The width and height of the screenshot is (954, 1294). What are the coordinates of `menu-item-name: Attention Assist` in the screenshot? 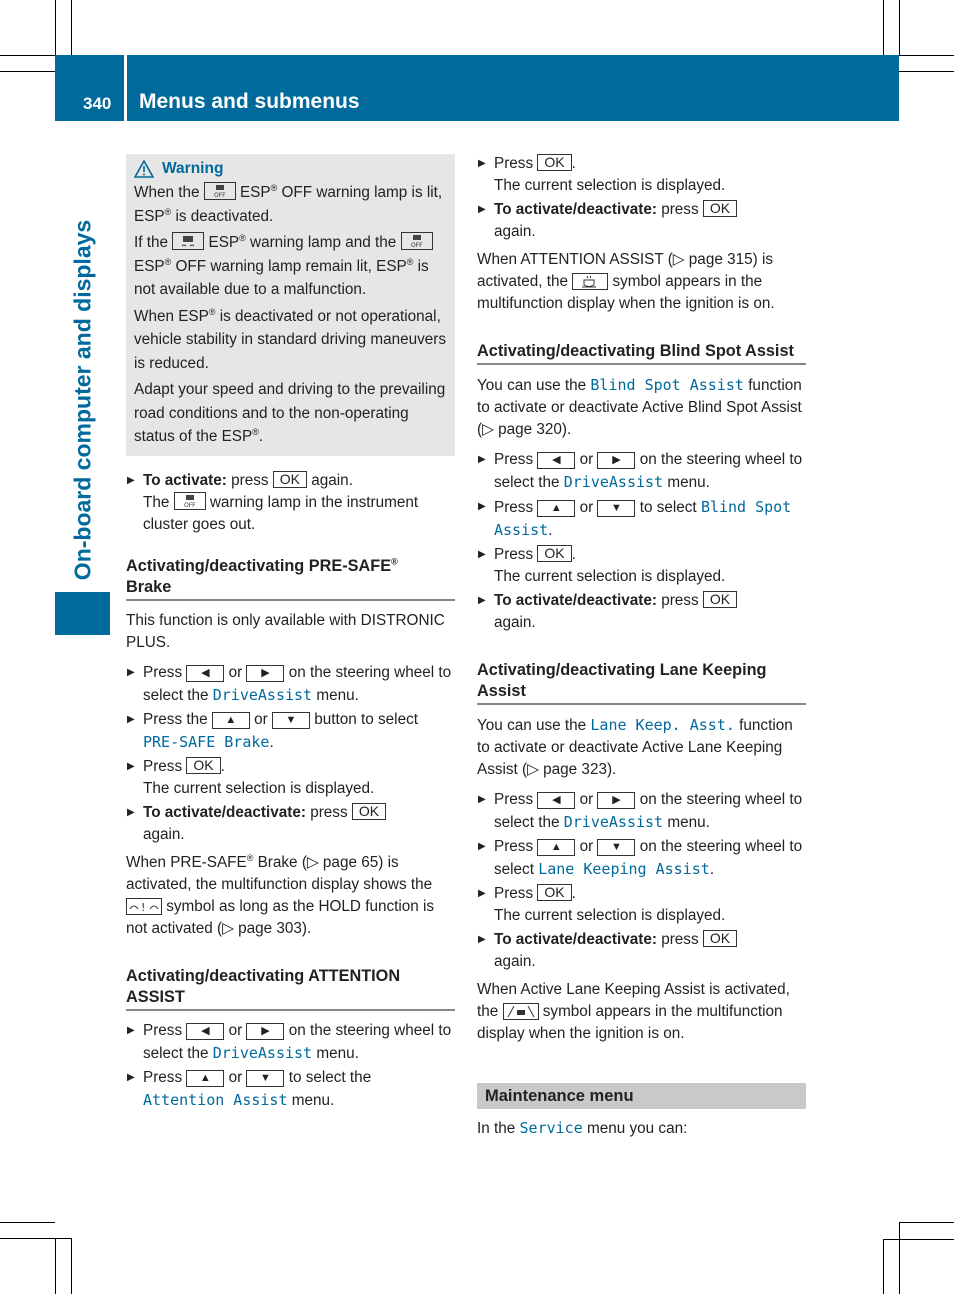 It's located at (215, 1099).